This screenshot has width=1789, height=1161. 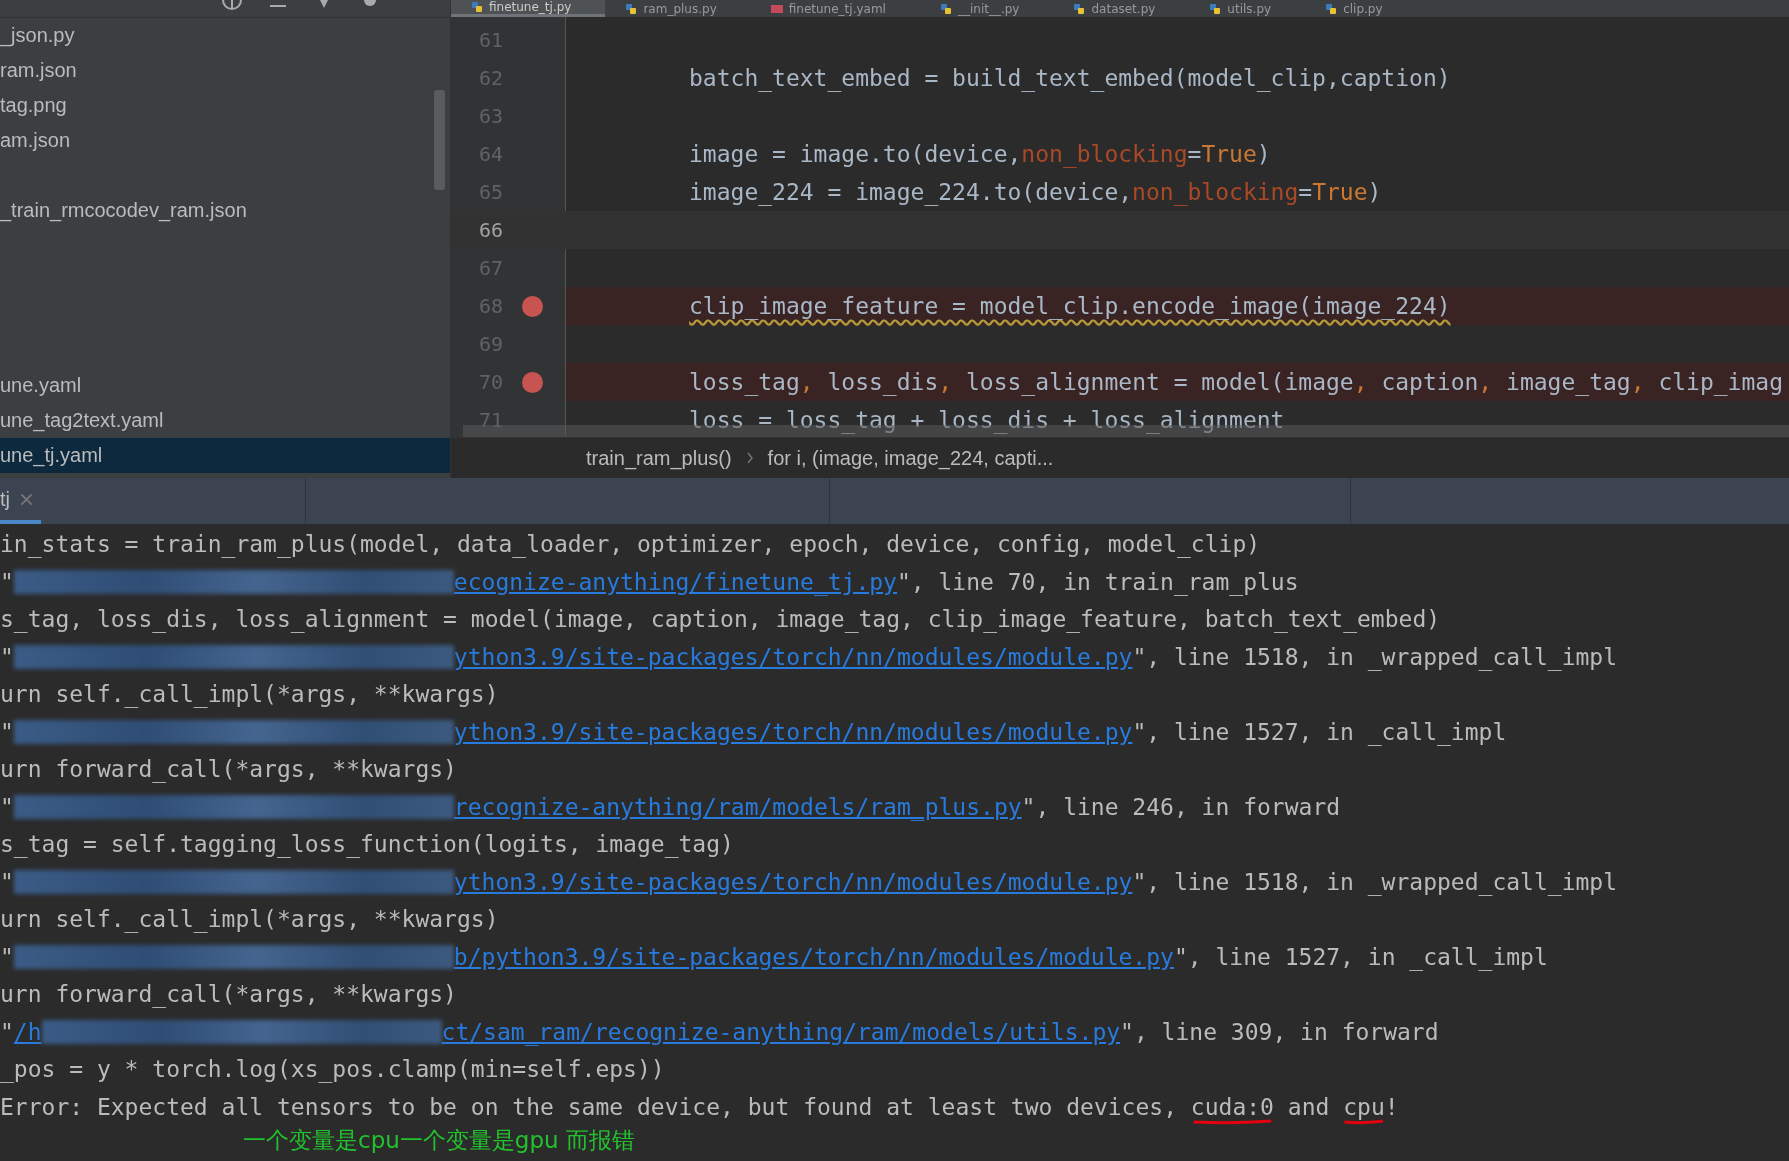 I want to click on run-tab: tj, so click(x=20, y=501).